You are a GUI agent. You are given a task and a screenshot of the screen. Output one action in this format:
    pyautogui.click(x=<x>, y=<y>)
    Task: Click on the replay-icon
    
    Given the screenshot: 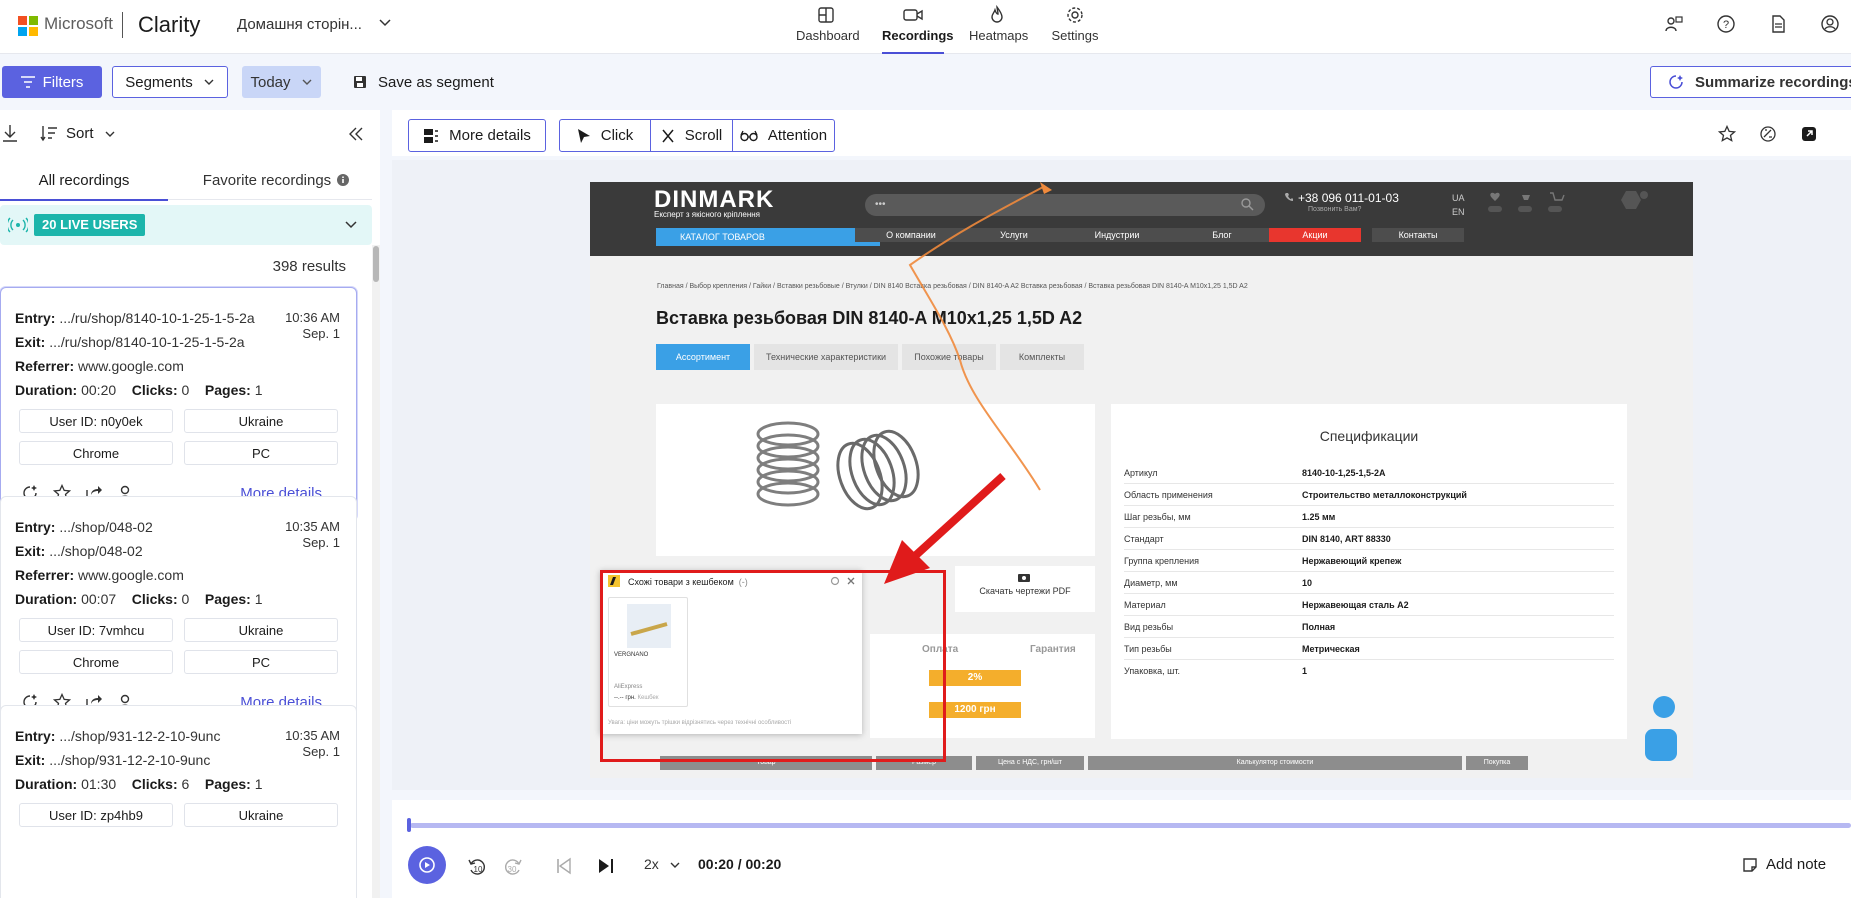 What is the action you would take?
    pyautogui.click(x=427, y=865)
    